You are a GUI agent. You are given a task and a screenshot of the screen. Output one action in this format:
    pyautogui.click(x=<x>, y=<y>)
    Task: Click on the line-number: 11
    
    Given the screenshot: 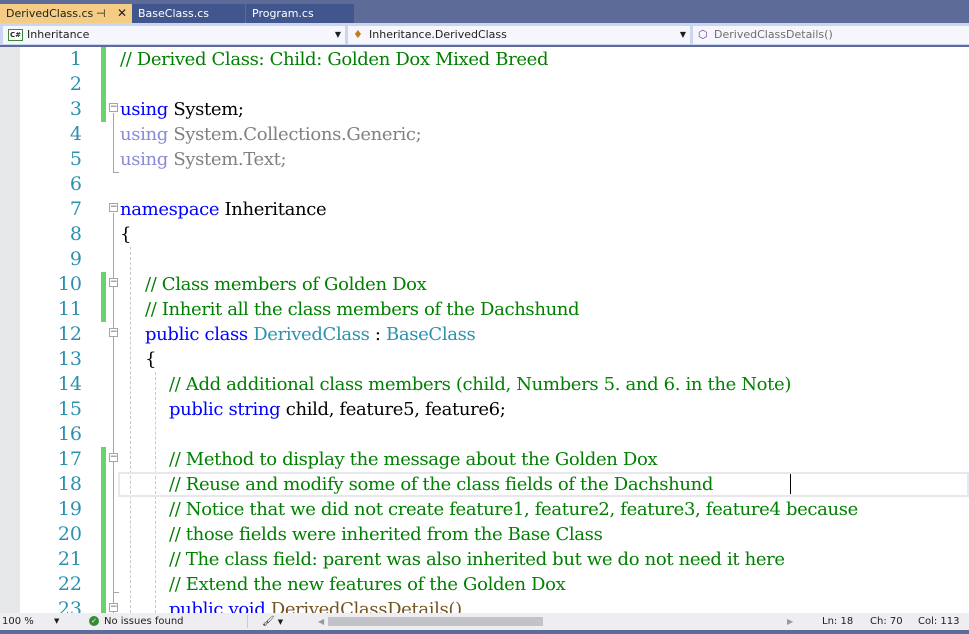 What is the action you would take?
    pyautogui.click(x=69, y=309)
    